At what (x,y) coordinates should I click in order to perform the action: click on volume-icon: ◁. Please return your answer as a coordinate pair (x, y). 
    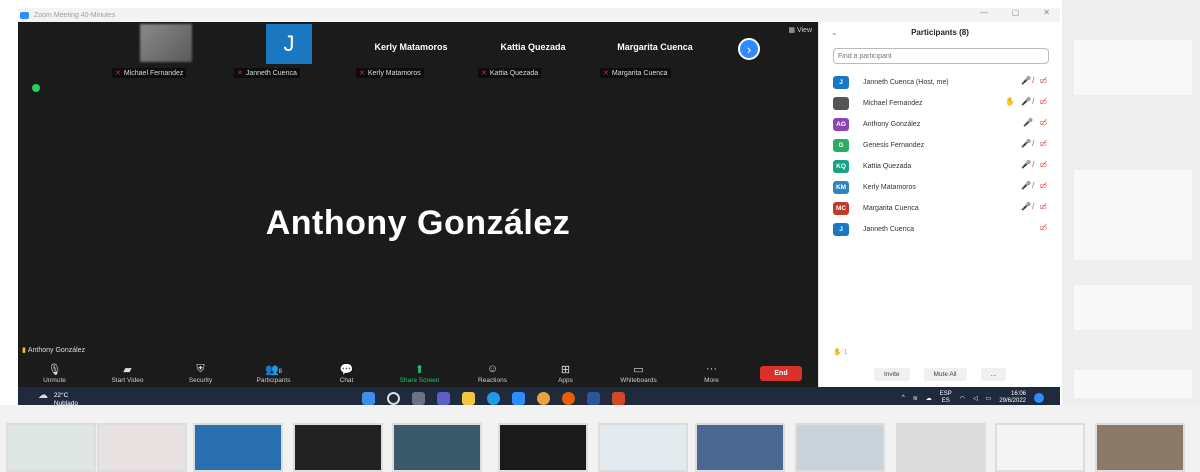
    Looking at the image, I should click on (975, 398).